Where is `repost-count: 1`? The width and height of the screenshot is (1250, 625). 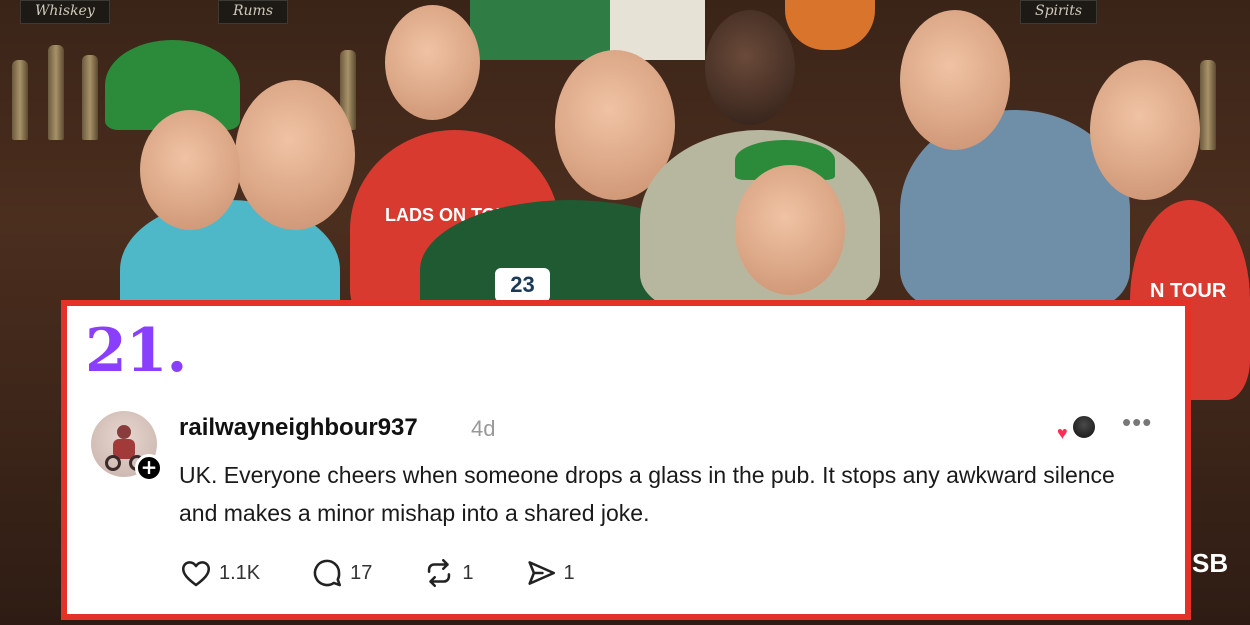 repost-count: 1 is located at coordinates (468, 572).